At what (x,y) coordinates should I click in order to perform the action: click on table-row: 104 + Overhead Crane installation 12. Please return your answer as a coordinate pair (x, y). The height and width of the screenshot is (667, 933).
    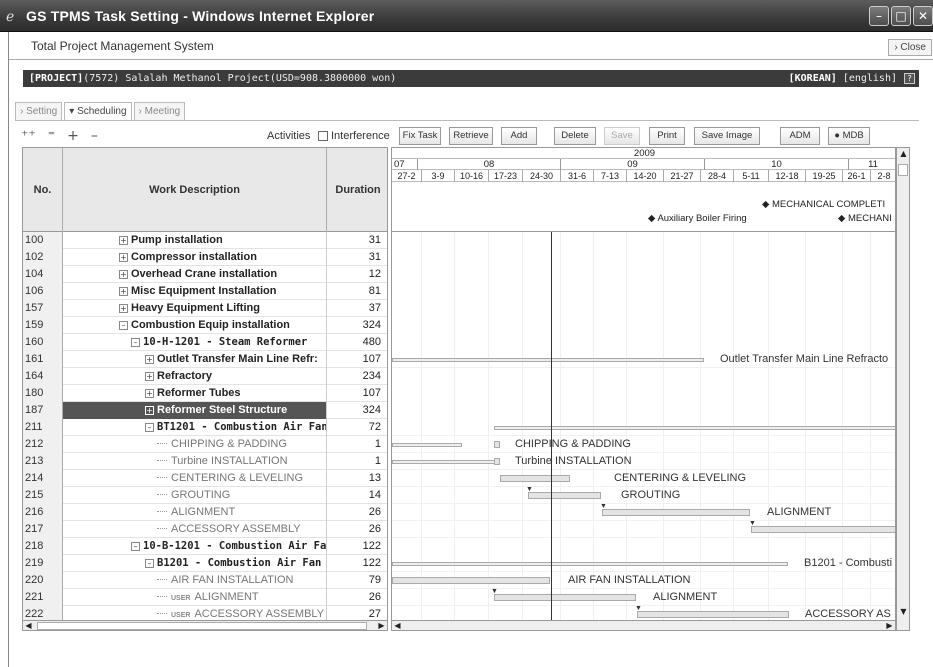
    Looking at the image, I should click on (205, 274).